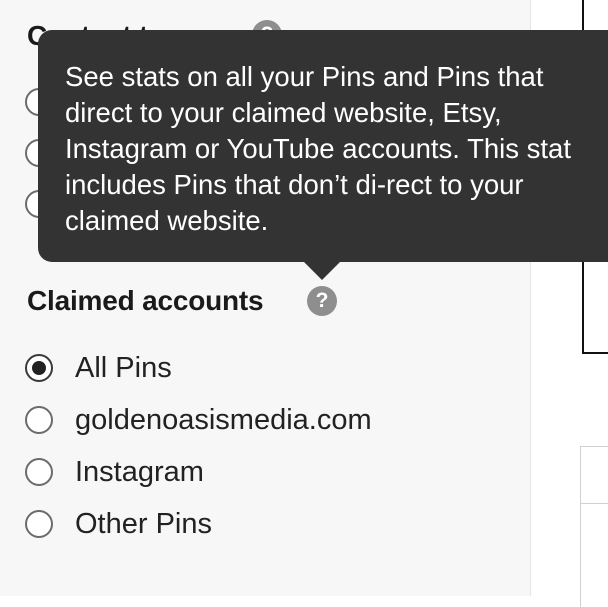 The image size is (608, 607). What do you see at coordinates (123, 367) in the screenshot?
I see `radio-label: All Pins` at bounding box center [123, 367].